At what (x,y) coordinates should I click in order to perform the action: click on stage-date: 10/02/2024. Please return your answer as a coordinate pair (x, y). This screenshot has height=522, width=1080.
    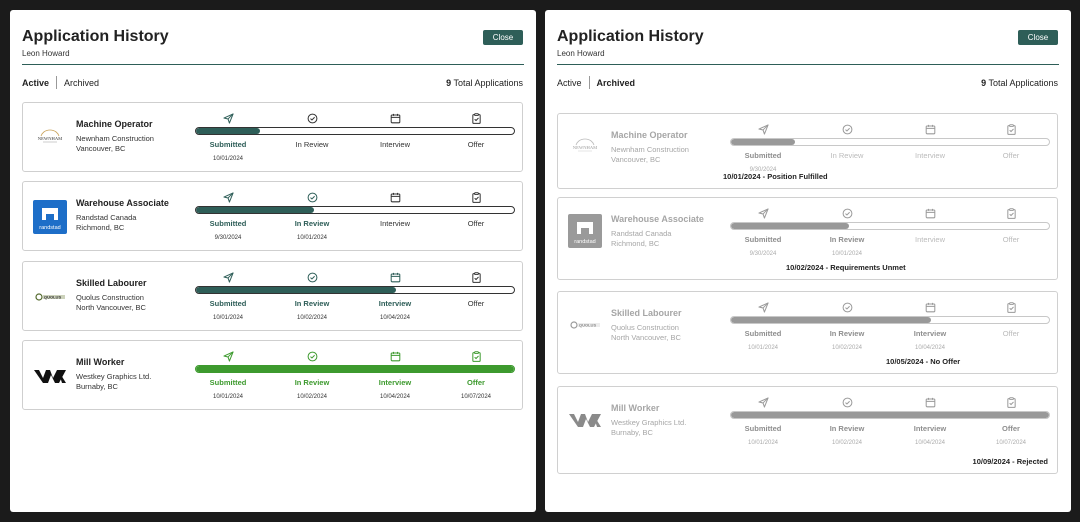
    Looking at the image, I should click on (847, 348).